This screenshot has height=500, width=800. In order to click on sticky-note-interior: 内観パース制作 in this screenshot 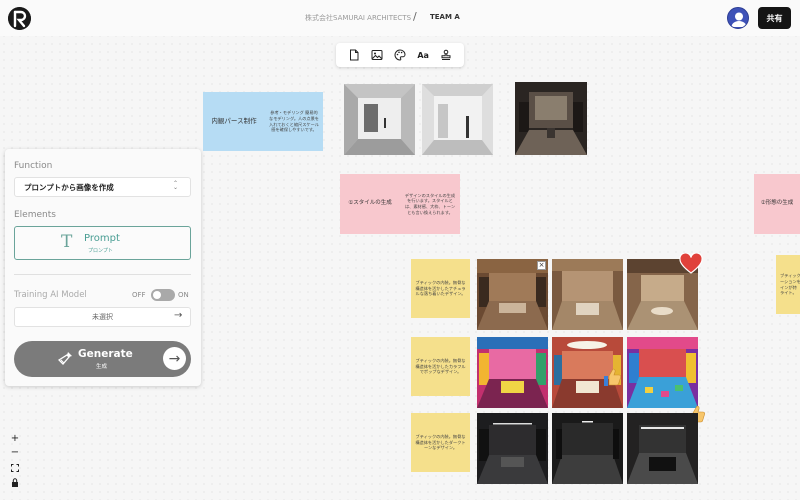, I will do `click(234, 121)`.